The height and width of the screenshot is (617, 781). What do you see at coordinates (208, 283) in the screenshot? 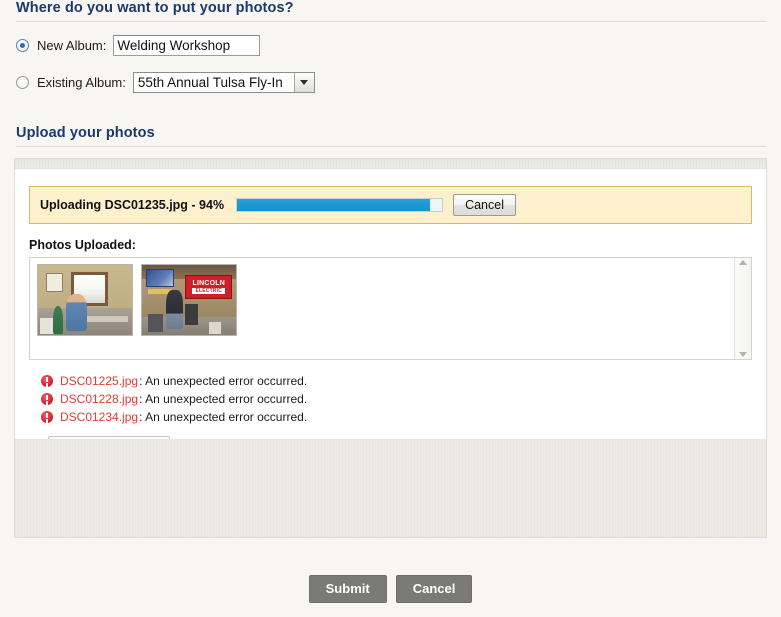
I see `sign-top-text: LINCOLN` at bounding box center [208, 283].